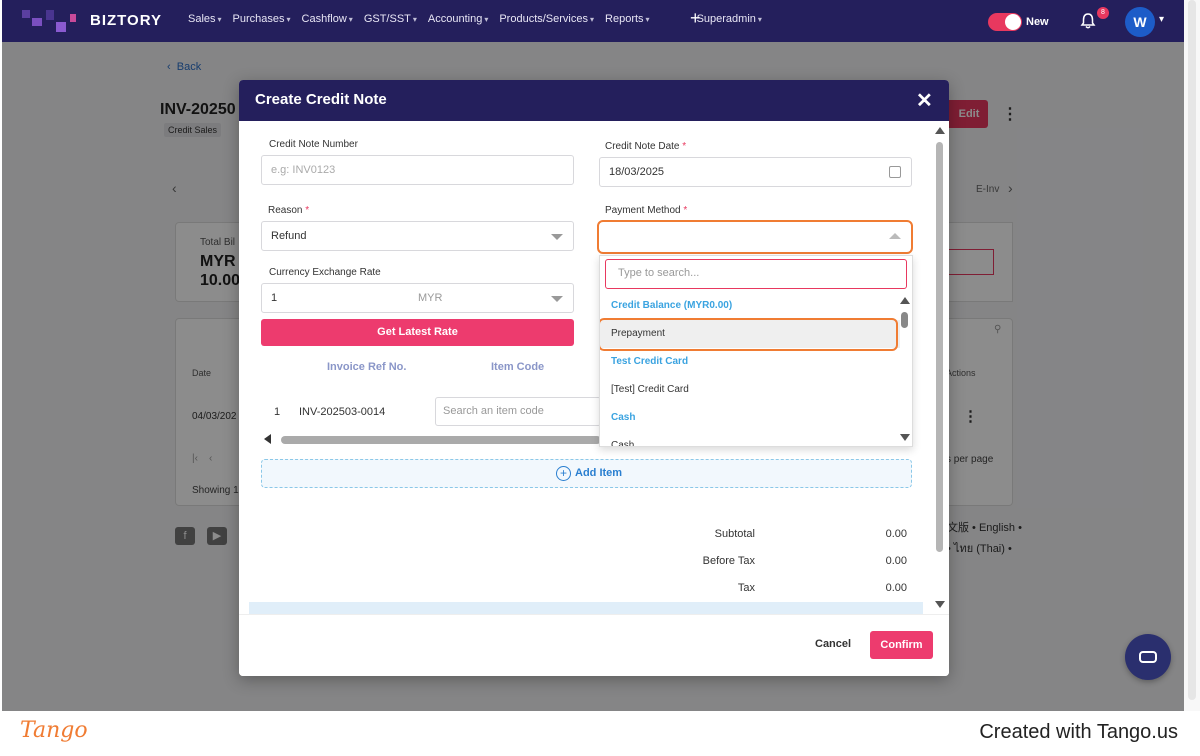 This screenshot has height=756, width=1200. What do you see at coordinates (896, 561) in the screenshot?
I see `before-tax-value: 0.00` at bounding box center [896, 561].